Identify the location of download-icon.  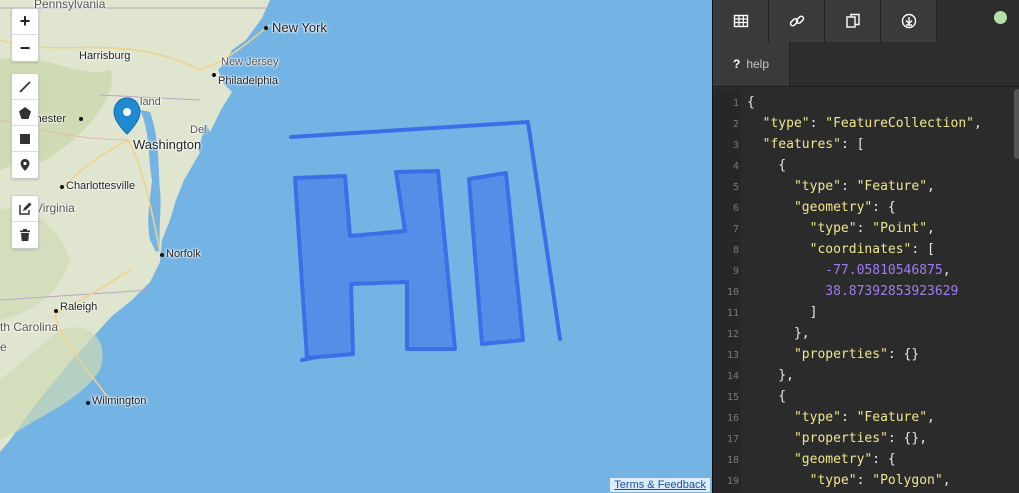
(908, 21).